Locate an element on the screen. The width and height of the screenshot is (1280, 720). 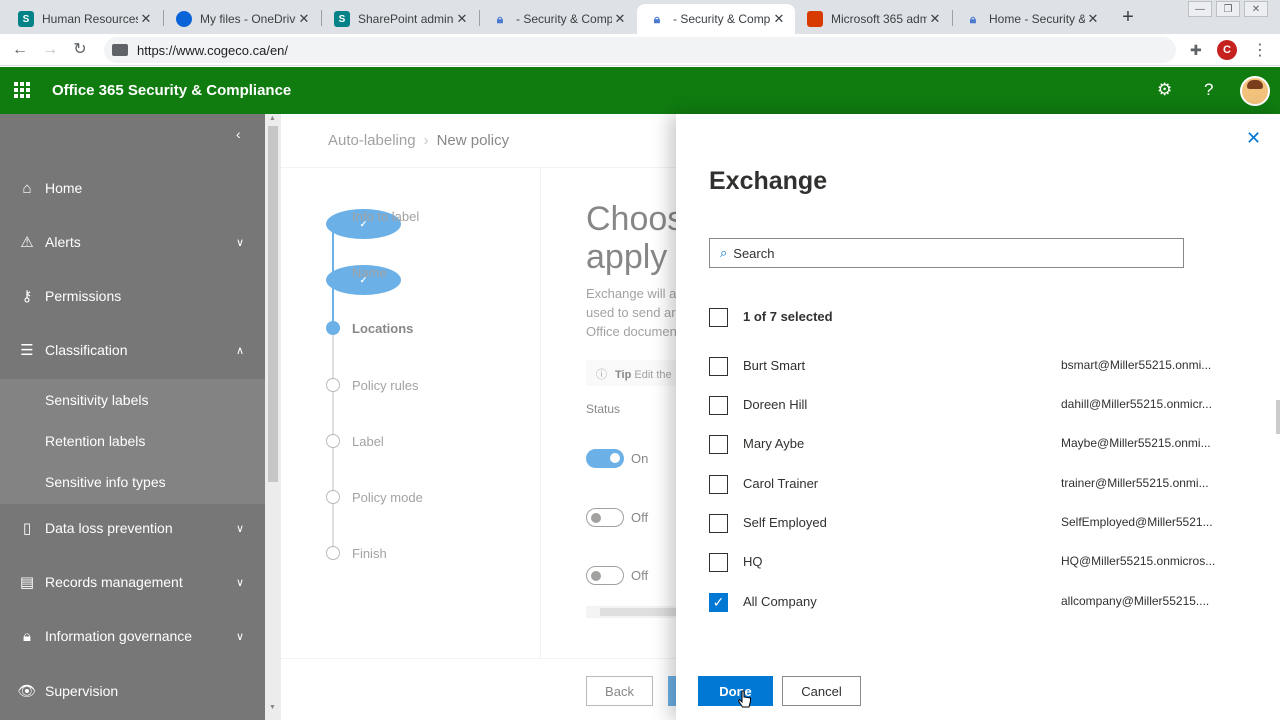
close-window-icon: ✕ is located at coordinates (1256, 9).